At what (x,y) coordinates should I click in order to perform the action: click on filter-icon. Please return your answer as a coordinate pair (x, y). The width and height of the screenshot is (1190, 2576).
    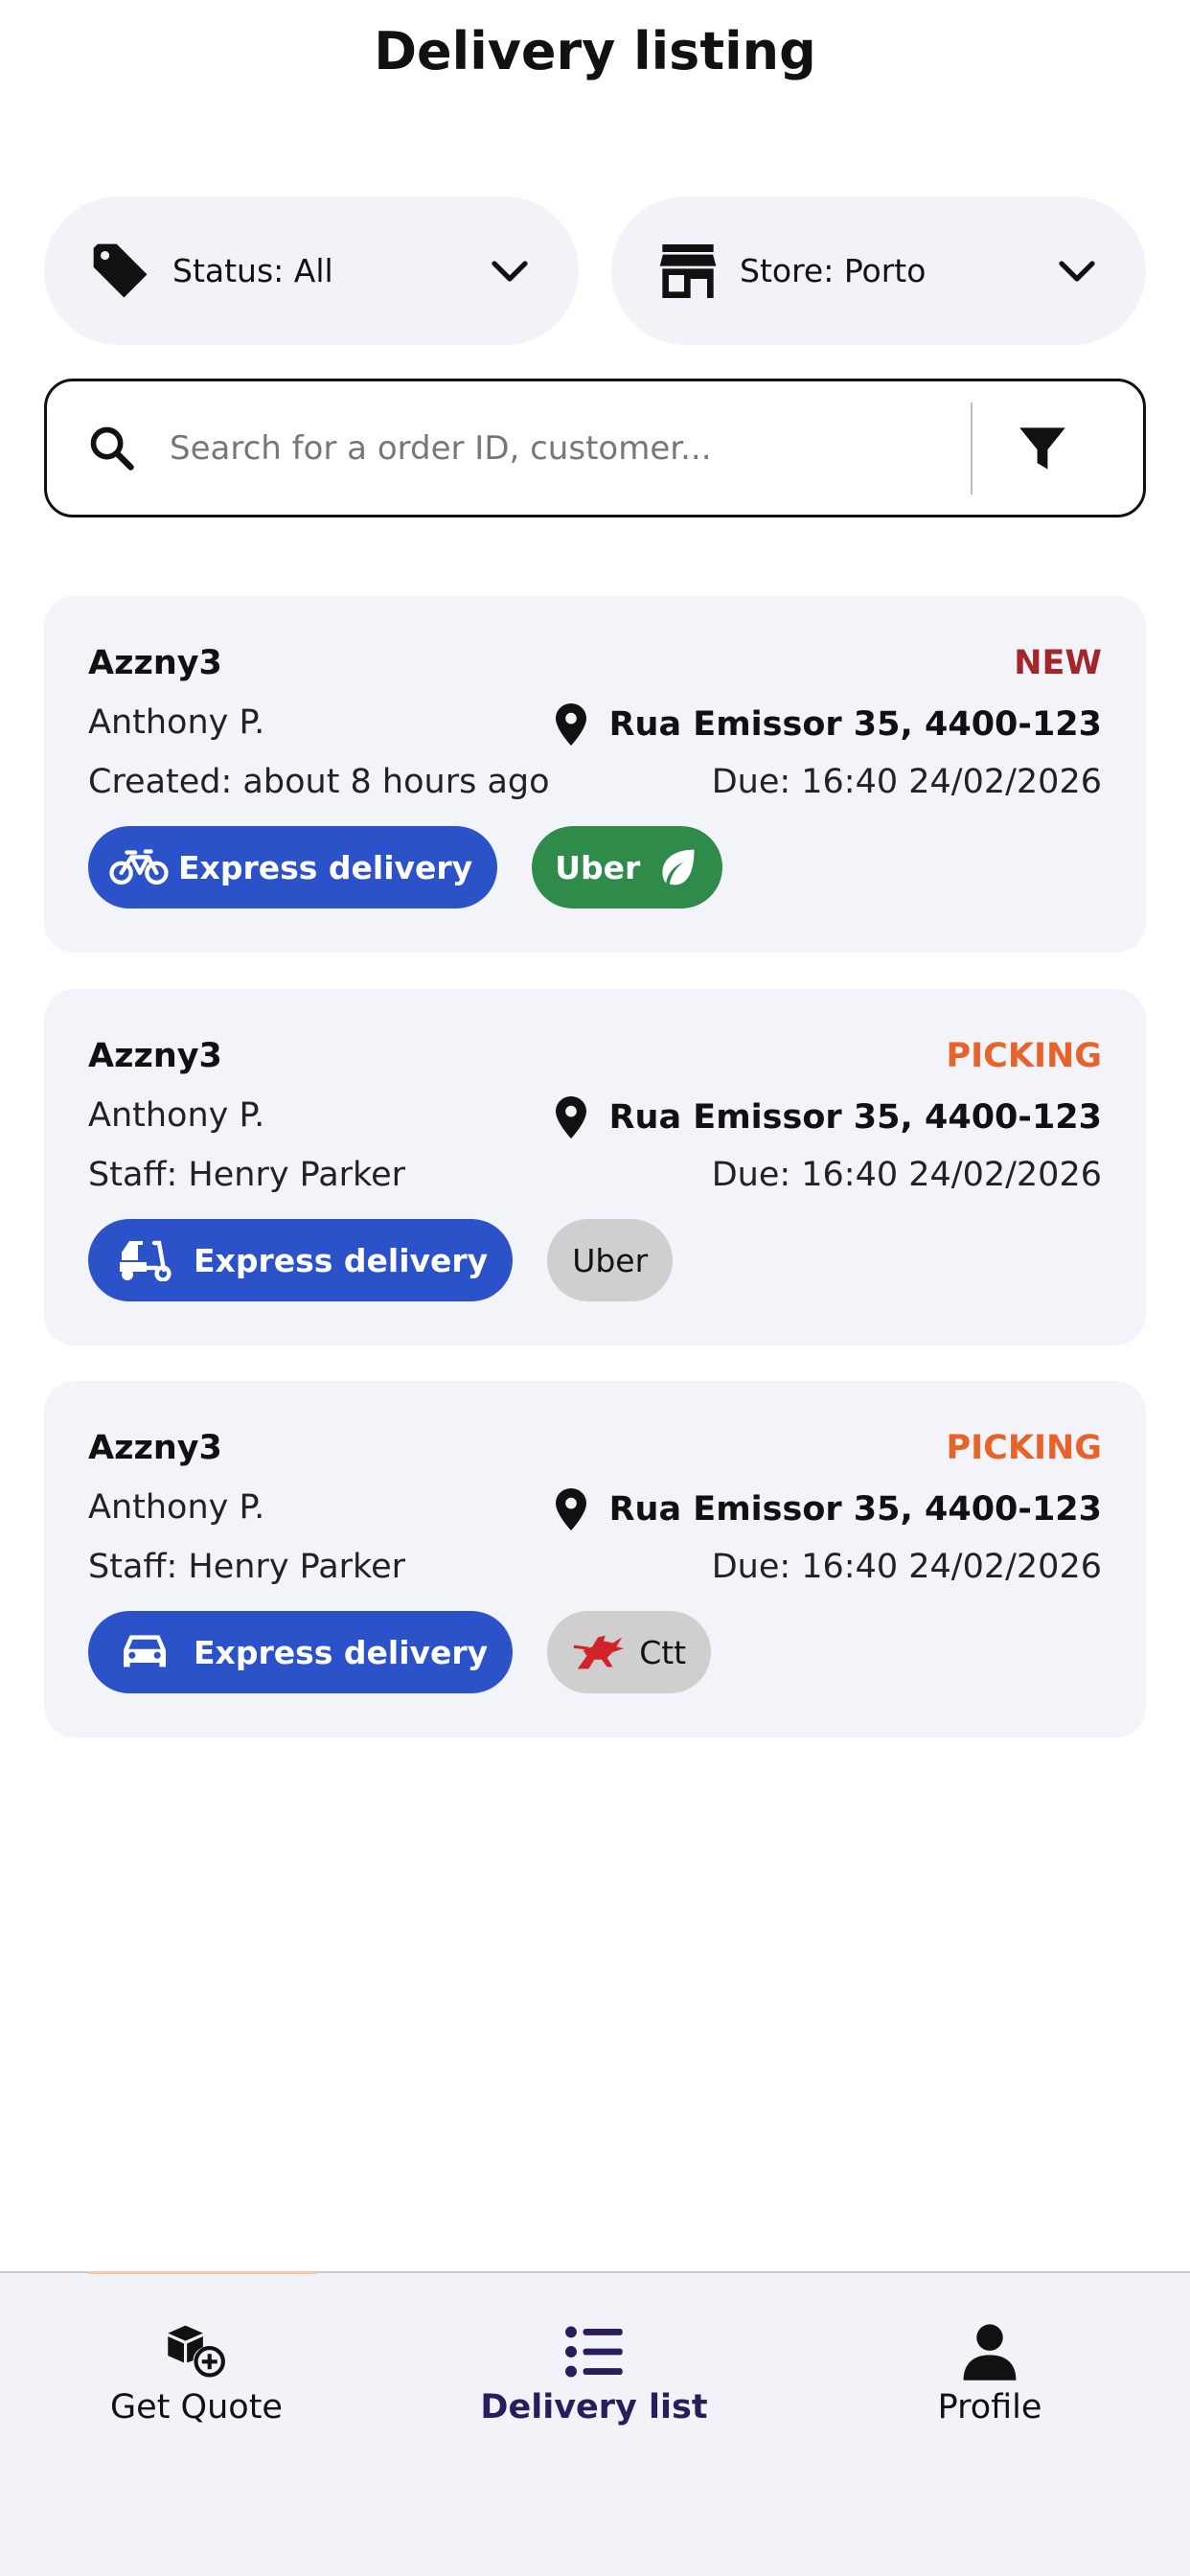
    Looking at the image, I should click on (1041, 448).